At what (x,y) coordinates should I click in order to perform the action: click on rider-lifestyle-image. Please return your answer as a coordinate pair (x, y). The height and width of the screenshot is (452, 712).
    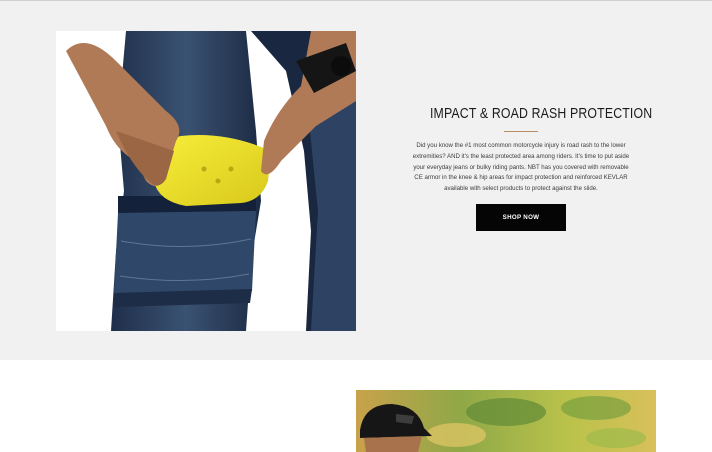
    Looking at the image, I should click on (506, 421).